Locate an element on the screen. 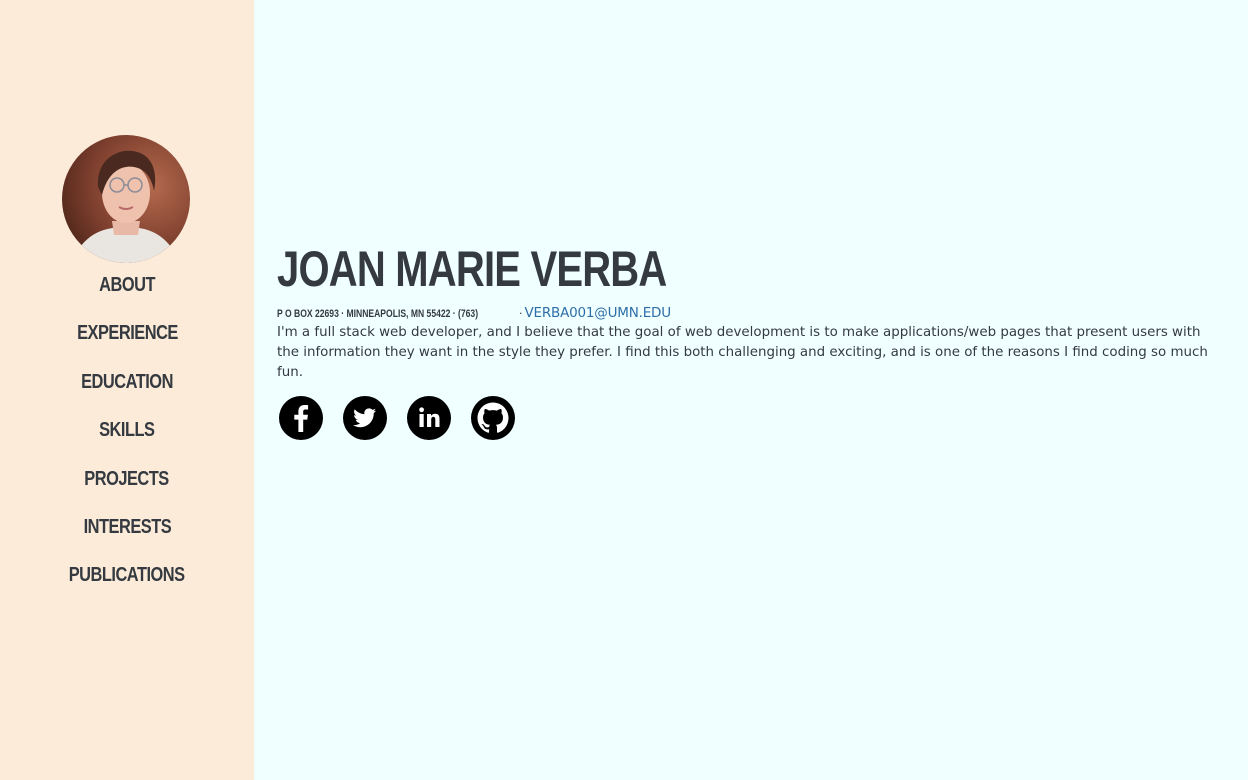 This screenshot has height=780, width=1248. facebook-link is located at coordinates (301, 418).